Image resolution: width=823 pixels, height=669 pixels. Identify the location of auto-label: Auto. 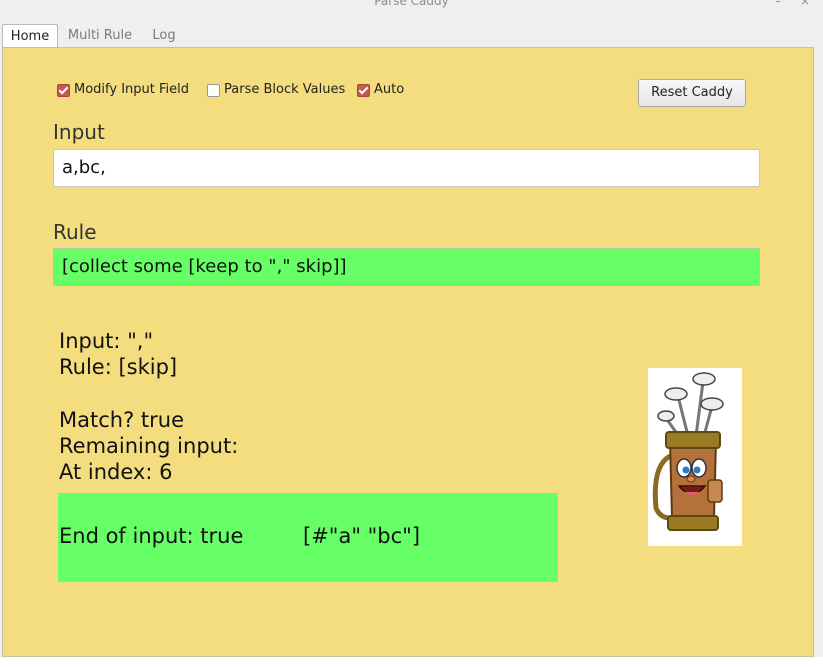
(389, 89).